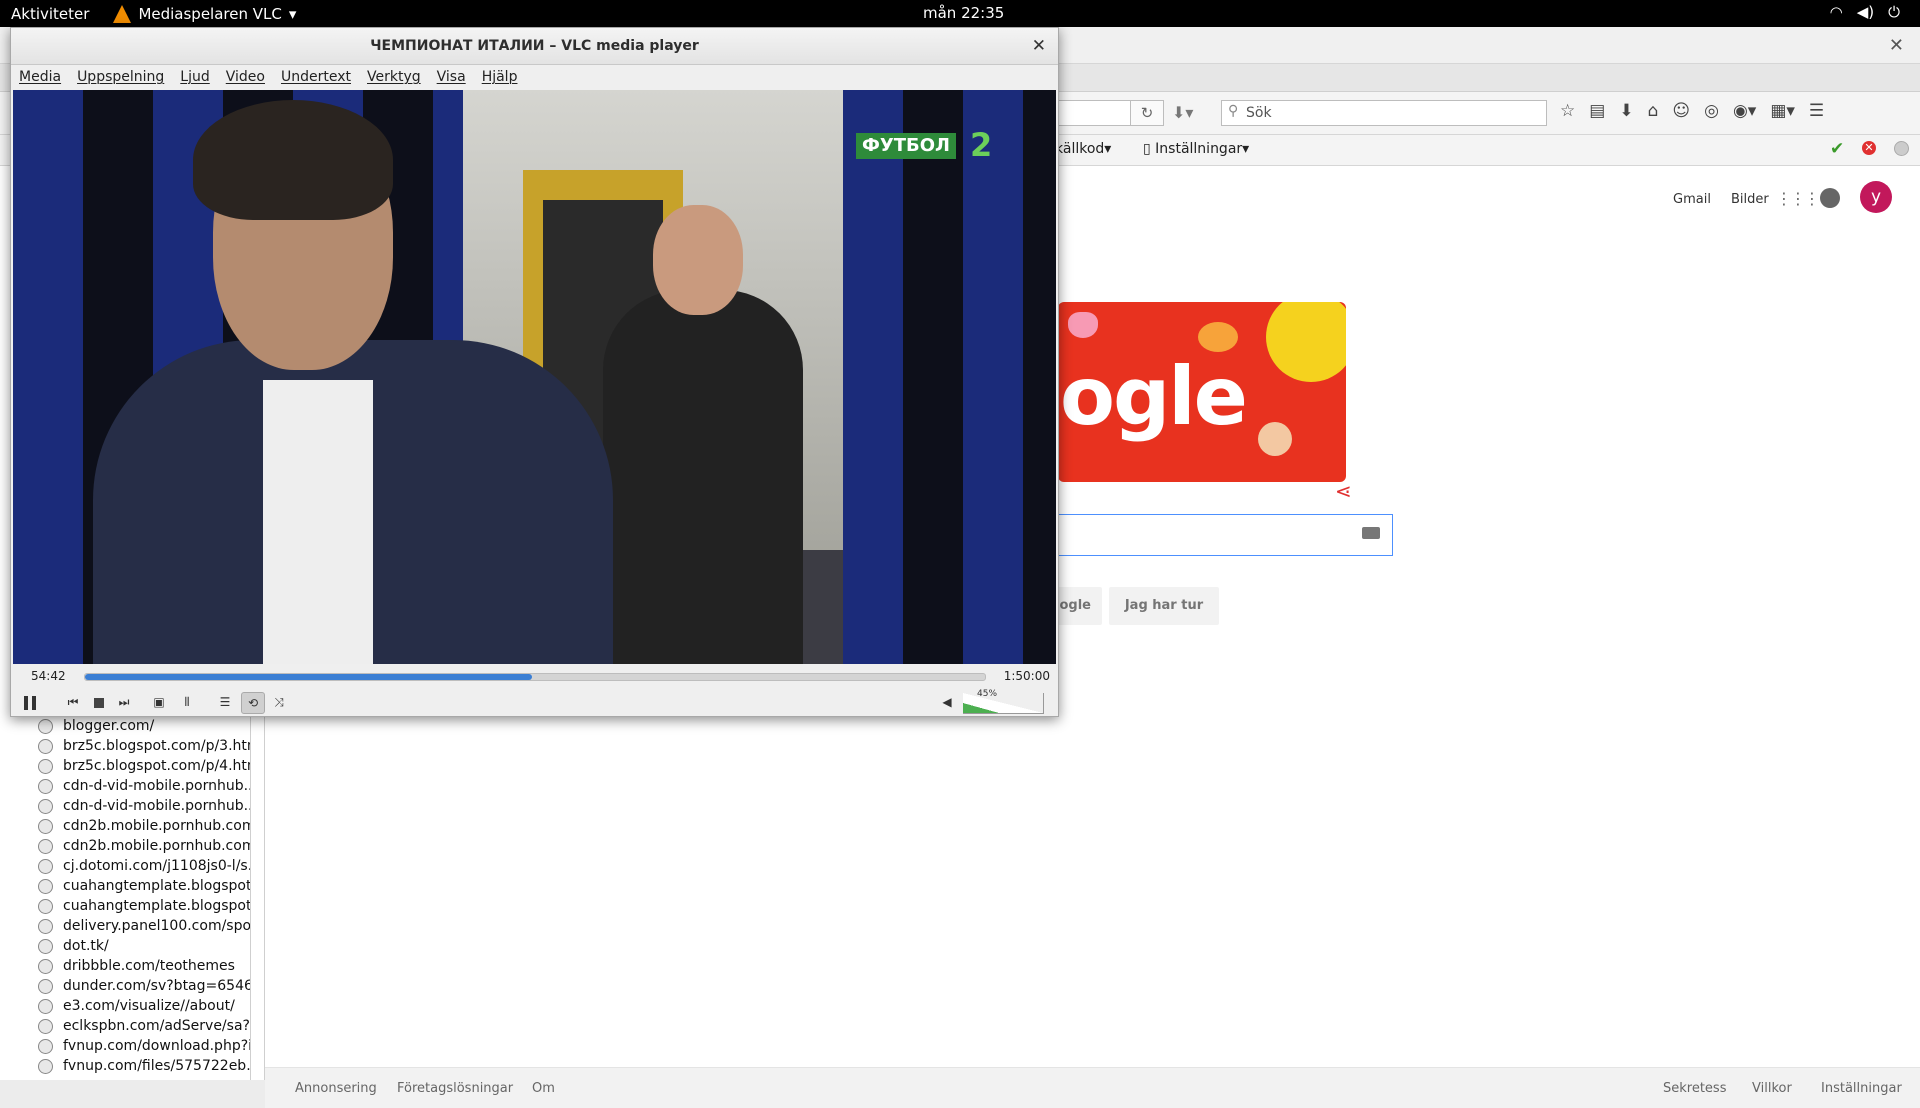 This screenshot has height=1108, width=1920. Describe the element at coordinates (981, 145) in the screenshot. I see `channel-number: 2` at that location.